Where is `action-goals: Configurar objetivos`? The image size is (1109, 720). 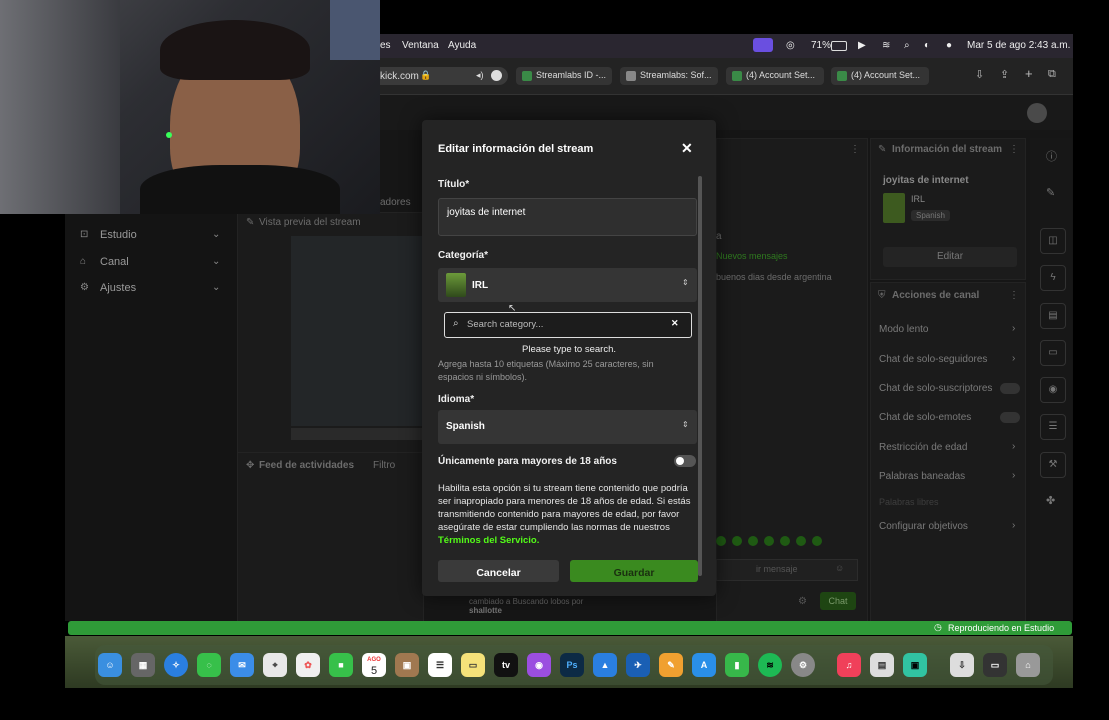
action-goals: Configurar objetivos is located at coordinates (923, 526).